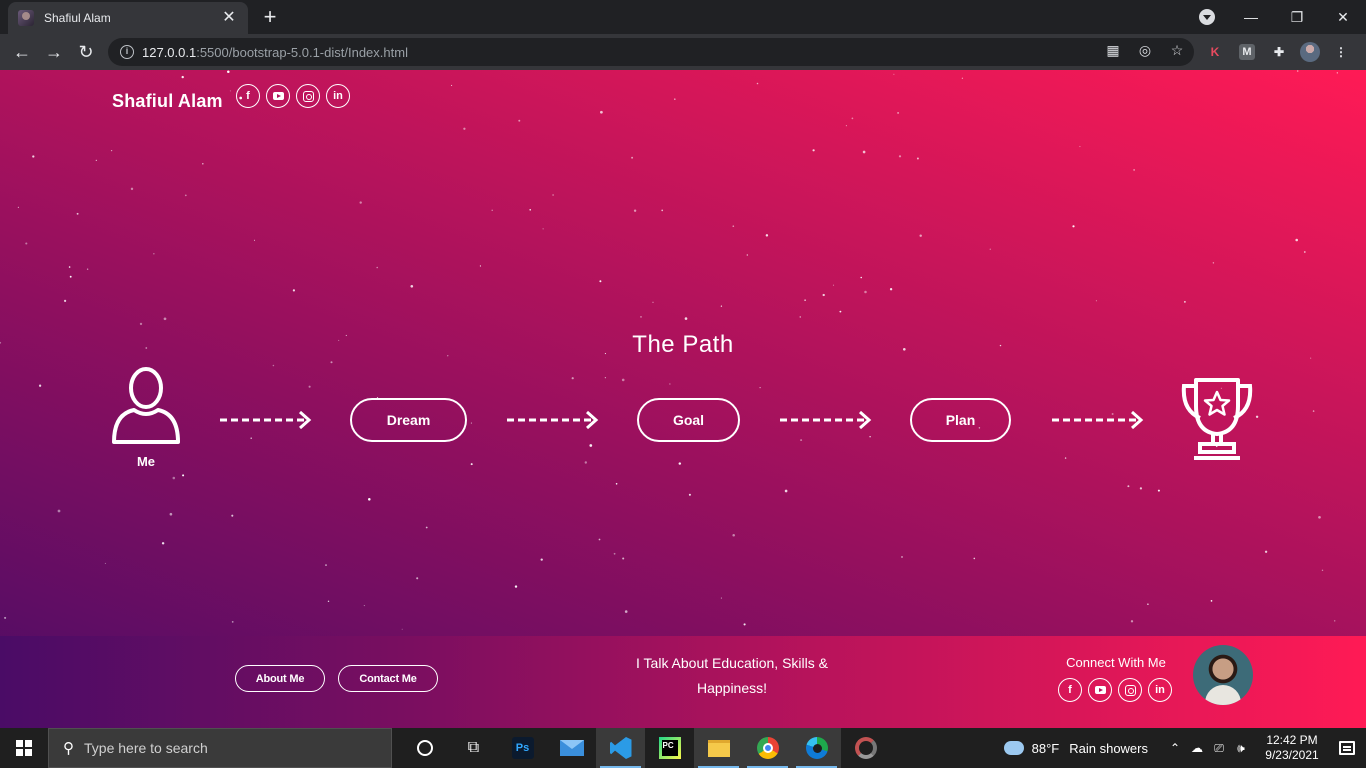 This screenshot has height=768, width=1366. Describe the element at coordinates (960, 420) in the screenshot. I see `step-plan: Plan` at that location.